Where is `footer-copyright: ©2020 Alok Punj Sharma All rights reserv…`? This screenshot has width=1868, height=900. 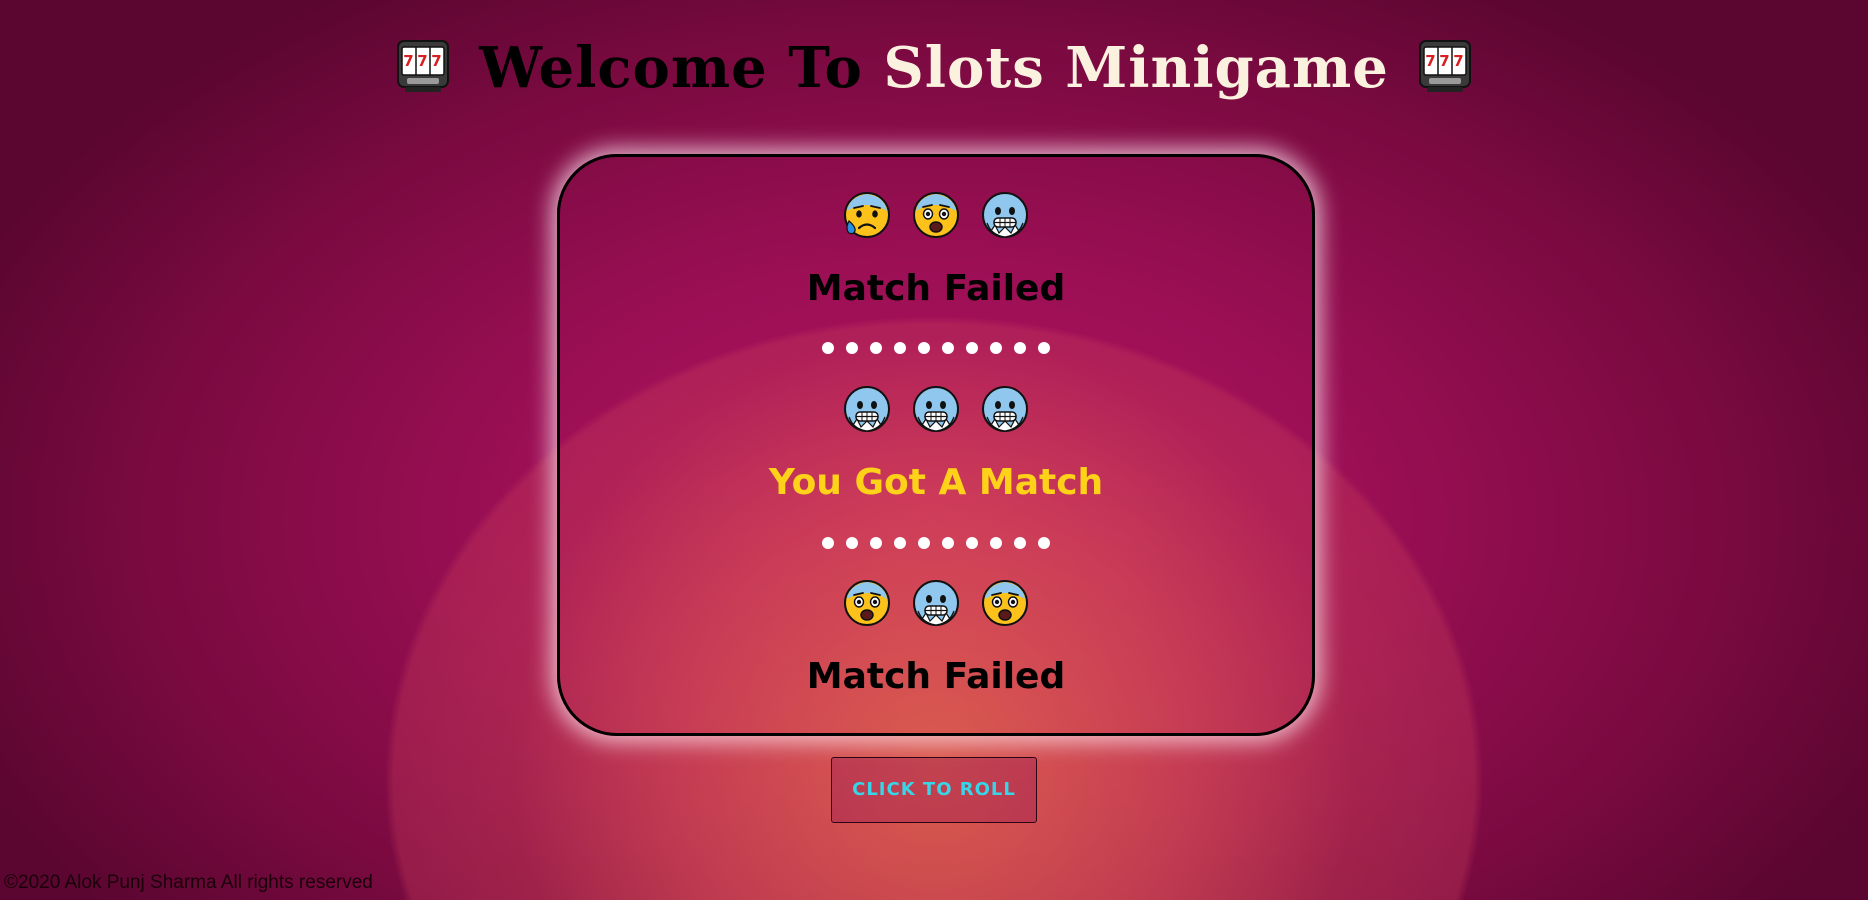 footer-copyright: ©2020 Alok Punj Sharma All rights reserv… is located at coordinates (188, 882).